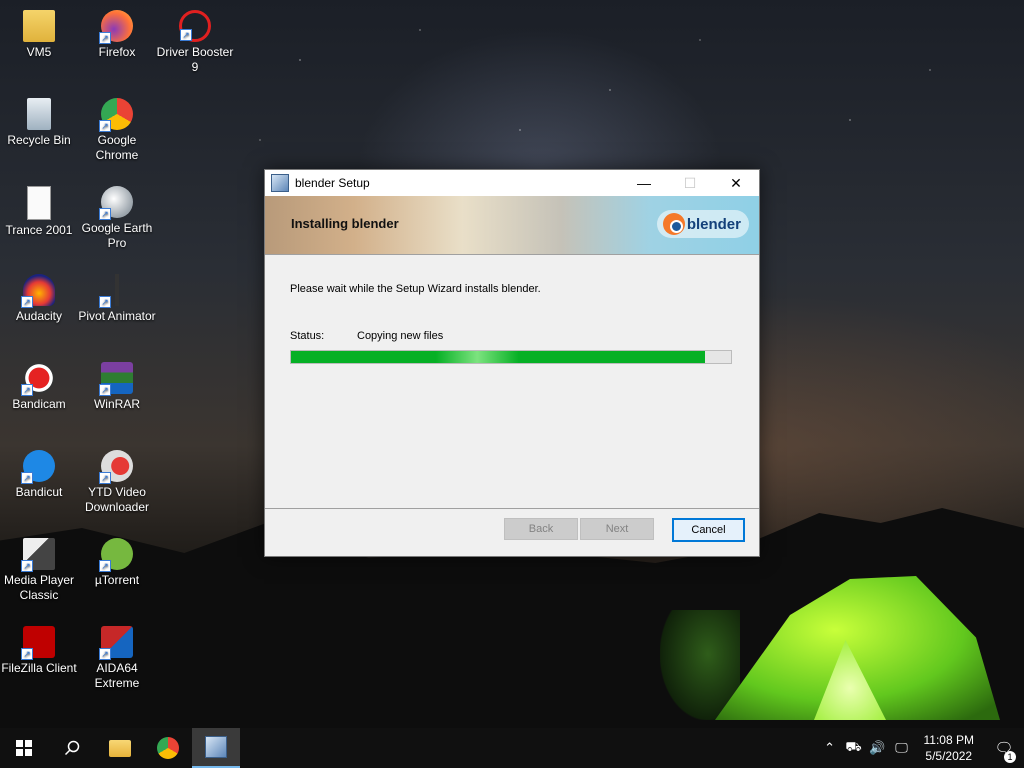 The image size is (1024, 768). Describe the element at coordinates (117, 147) in the screenshot. I see `desktop-icon-label: Google Chrome` at that location.